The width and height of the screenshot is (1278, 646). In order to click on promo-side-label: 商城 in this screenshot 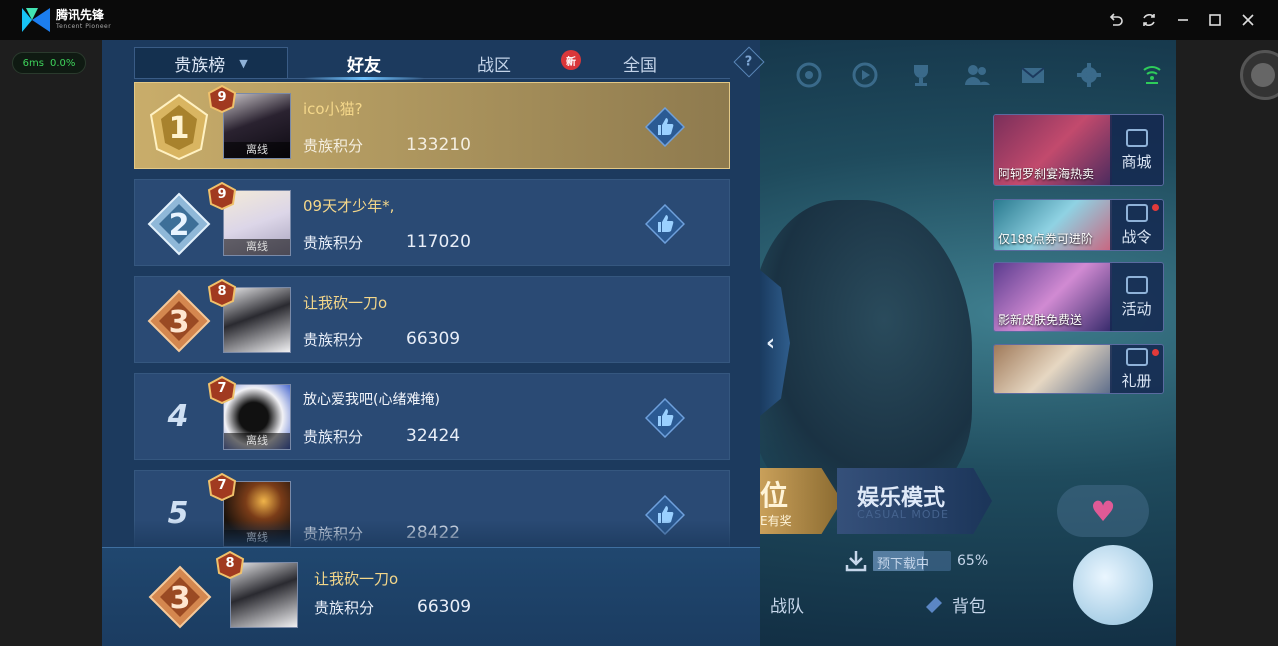, I will do `click(1136, 161)`.